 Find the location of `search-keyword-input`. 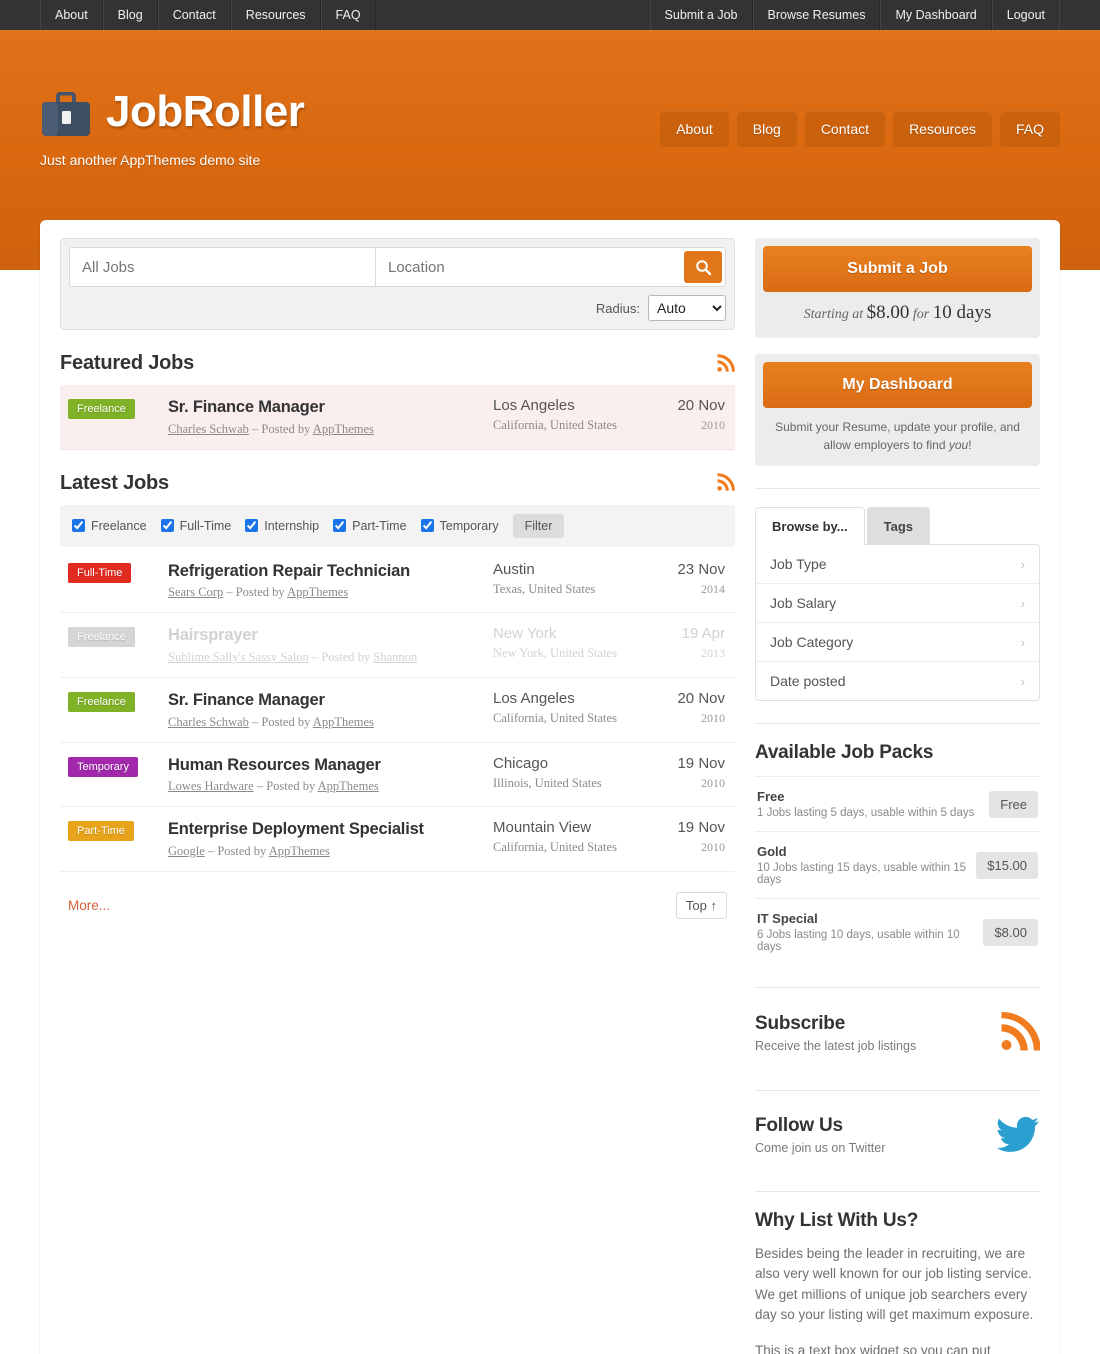

search-keyword-input is located at coordinates (223, 267).